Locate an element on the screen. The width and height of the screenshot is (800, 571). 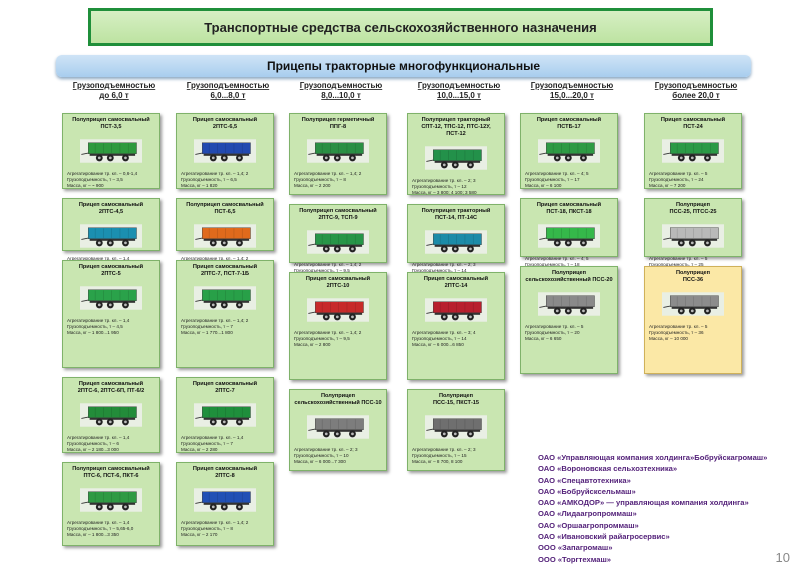
trailer-title-line: ПСТ-3,5 is located at coordinates (111, 127).